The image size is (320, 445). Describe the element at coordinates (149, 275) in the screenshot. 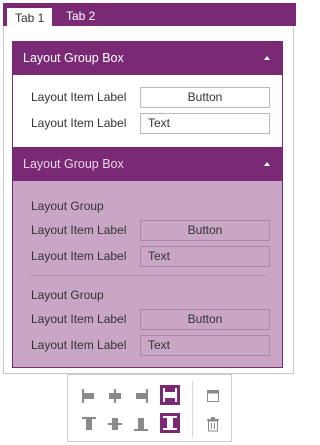

I see `group-divider` at that location.